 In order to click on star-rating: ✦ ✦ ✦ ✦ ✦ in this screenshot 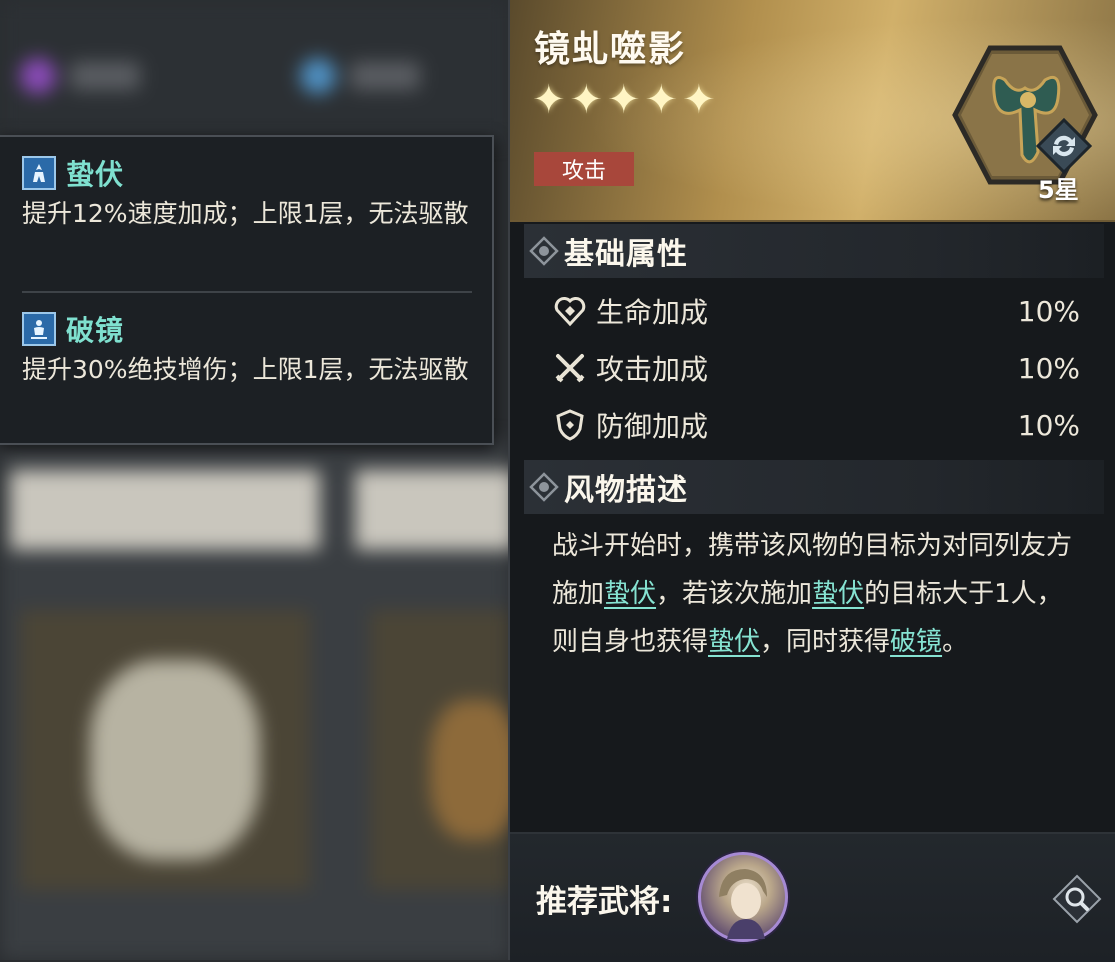, I will do `click(624, 100)`.